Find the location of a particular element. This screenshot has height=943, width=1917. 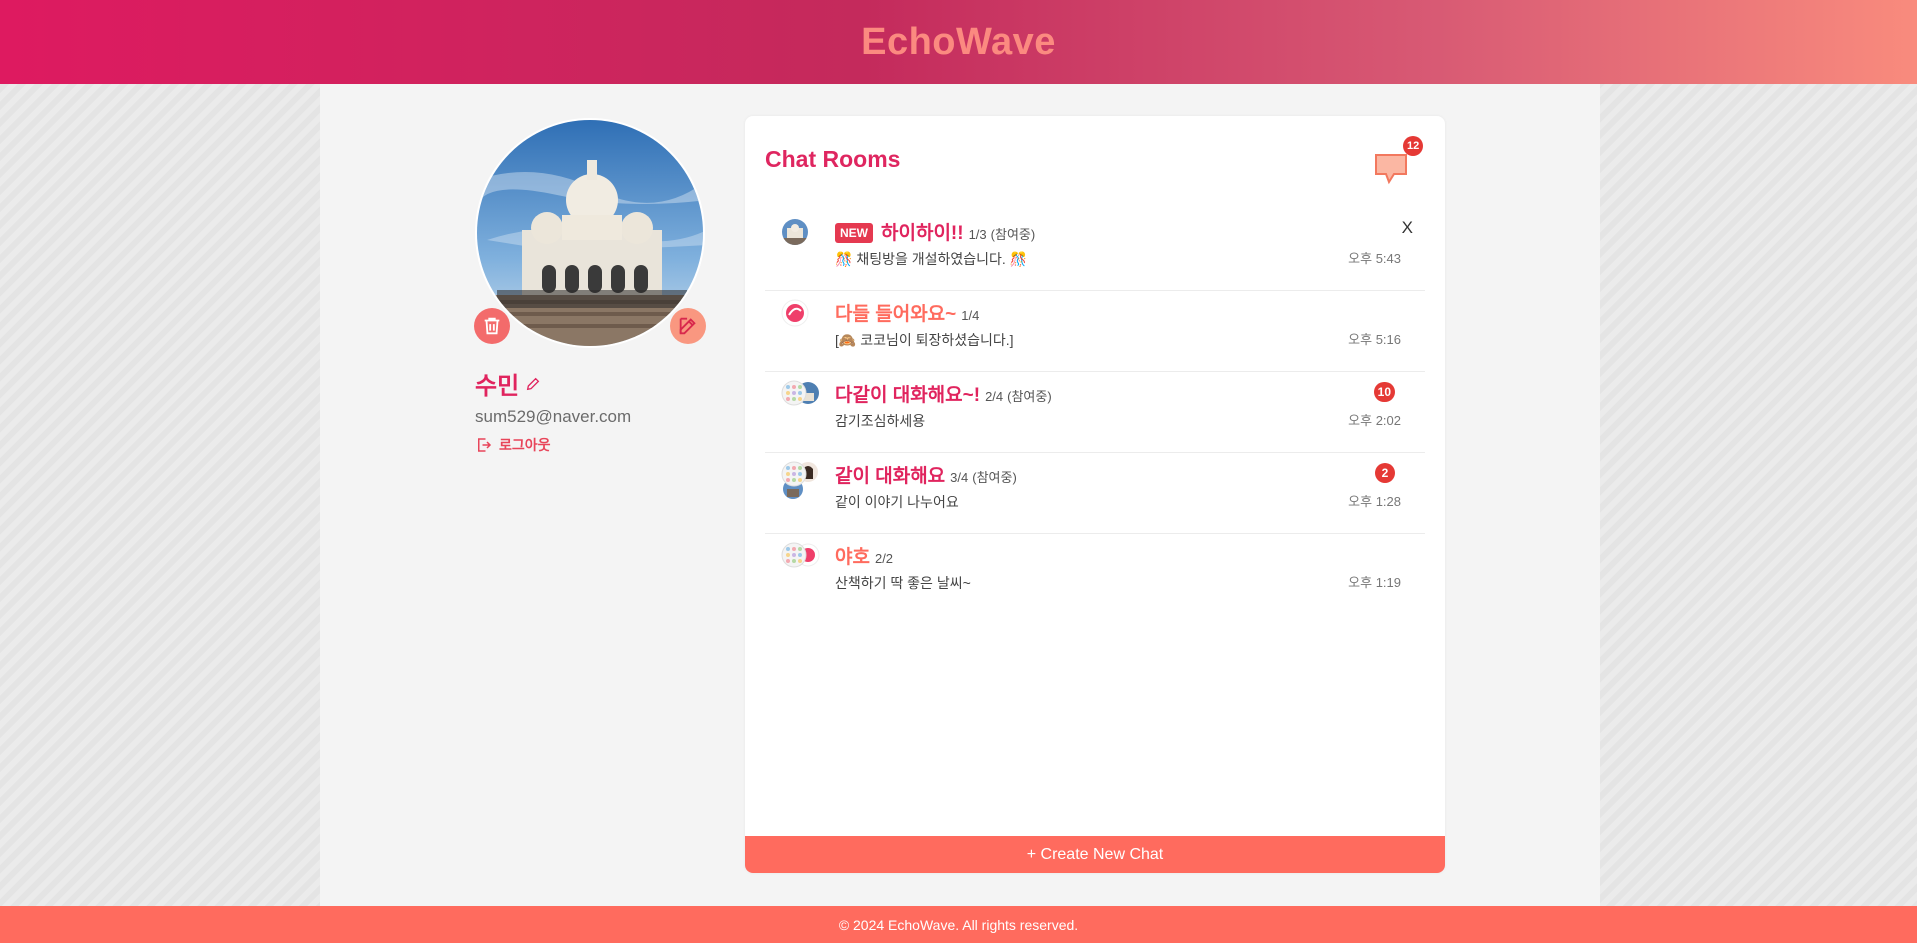

room-body: NEW 하이하이!! 1/3 (참여중) 🎊 채팅방을 개설하였습니다. 🎊 is located at coordinates (1115, 243).